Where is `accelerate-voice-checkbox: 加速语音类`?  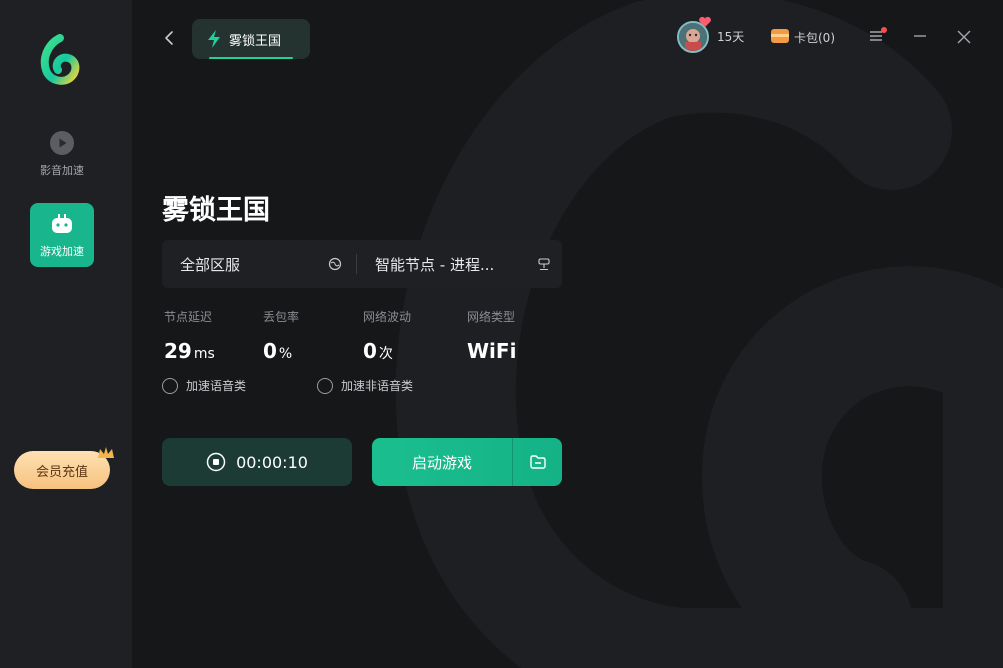
accelerate-voice-checkbox: 加速语音类 is located at coordinates (204, 385).